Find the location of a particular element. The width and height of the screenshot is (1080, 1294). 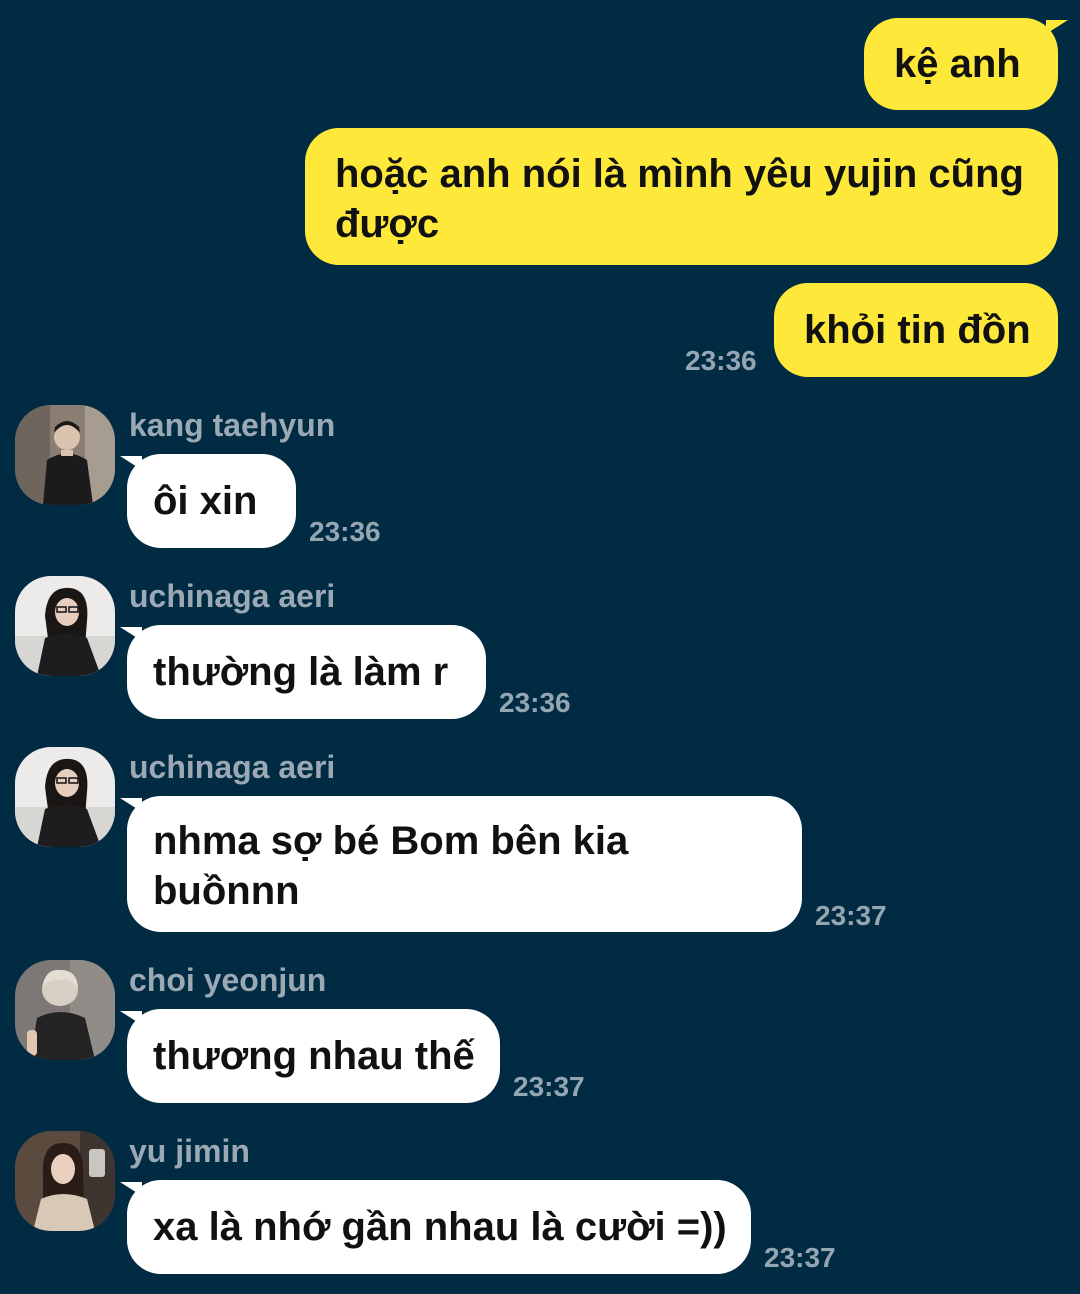

incoming-message-bubble: thương nhau thế is located at coordinates (313, 1056).